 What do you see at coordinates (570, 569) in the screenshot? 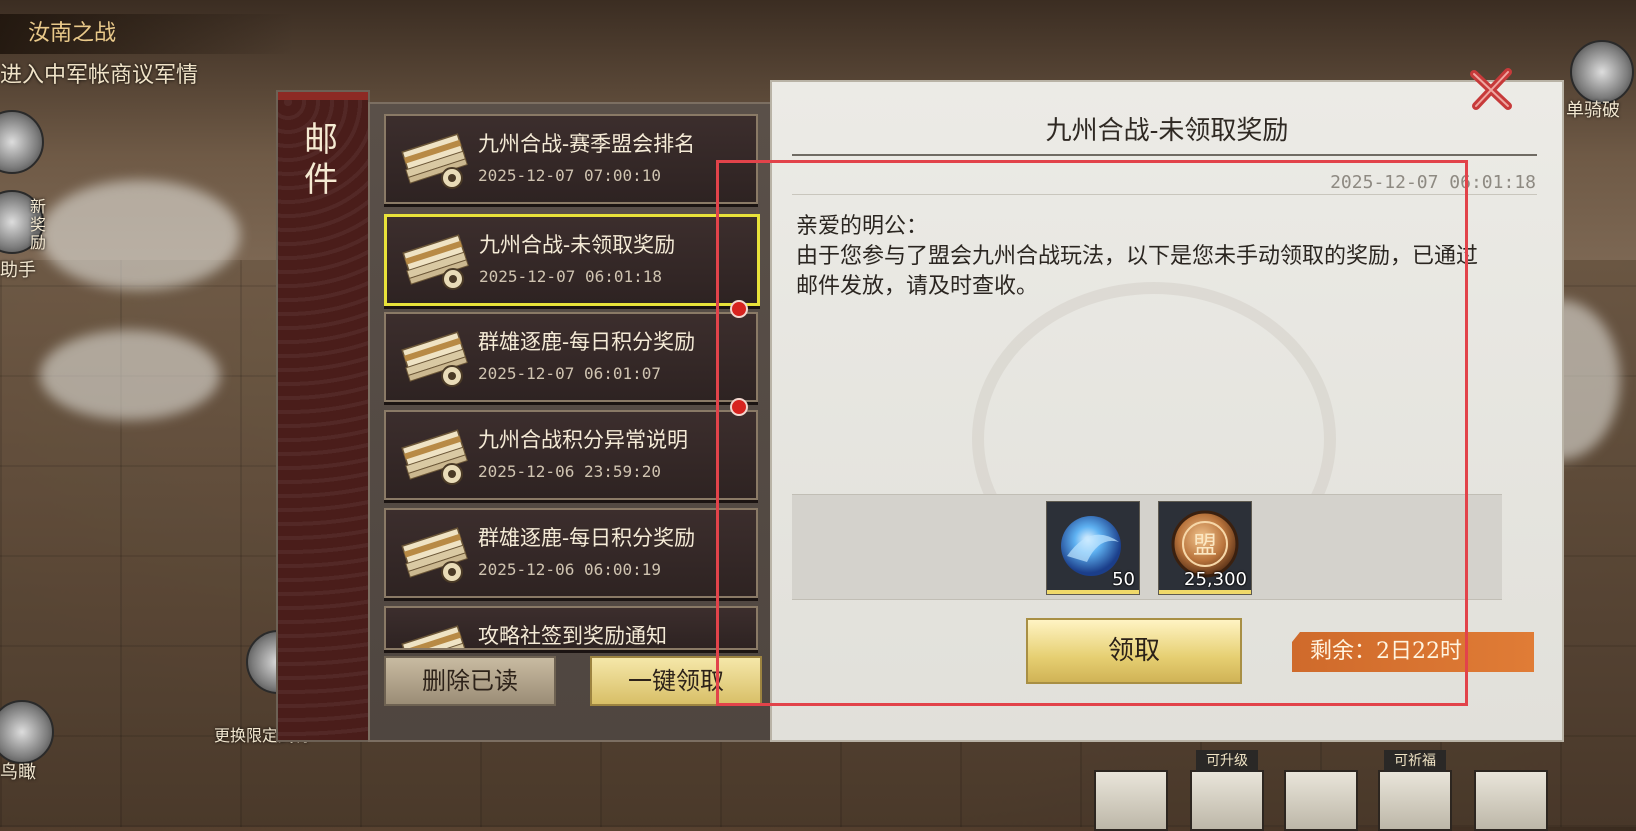
I see `mail-date: 2025-12-06 06:00:19` at bounding box center [570, 569].